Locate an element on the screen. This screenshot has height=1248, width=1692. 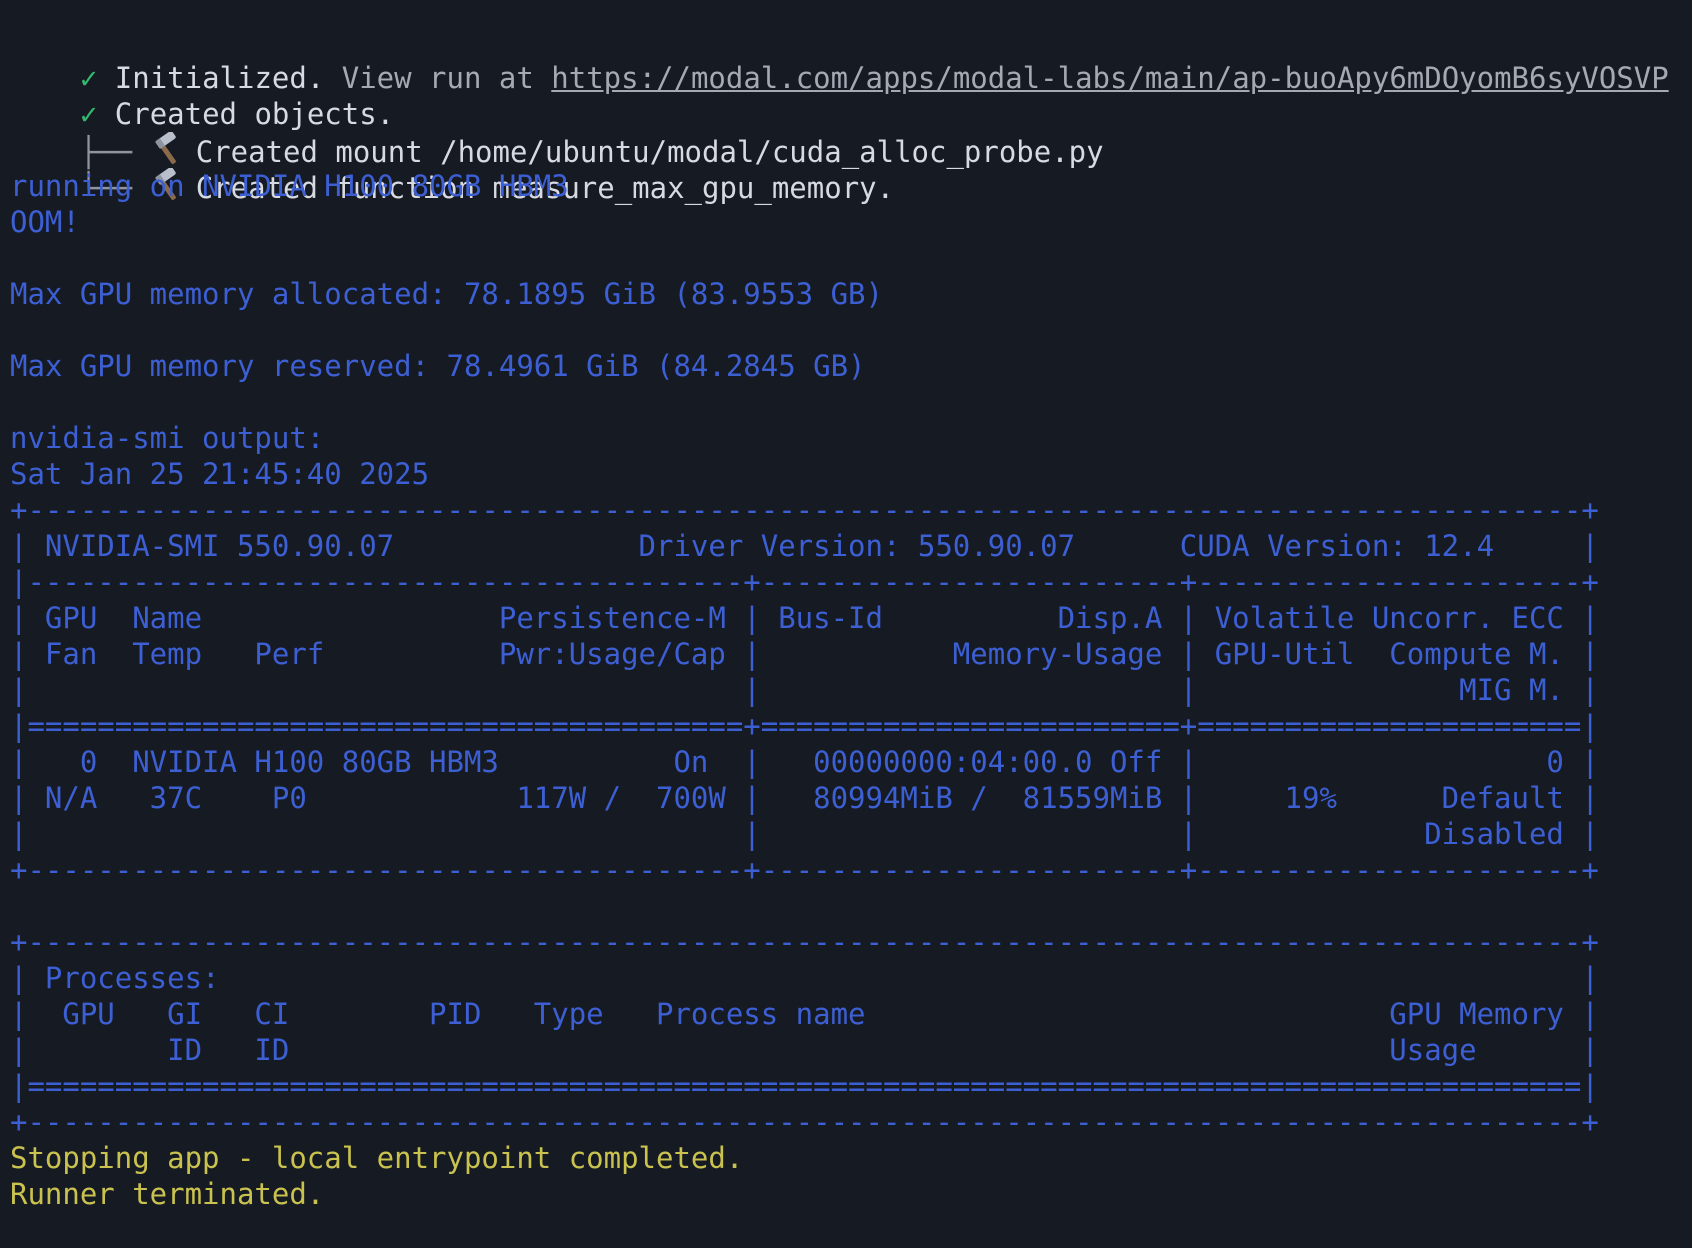
smi-table-line: | | | MIG M. | is located at coordinates (804, 690).